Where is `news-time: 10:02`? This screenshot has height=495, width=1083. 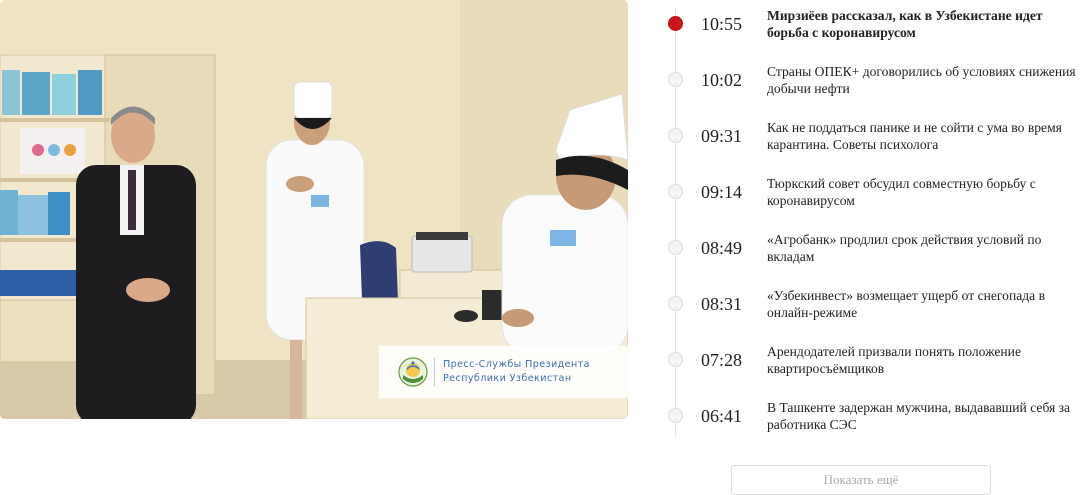 news-time: 10:02 is located at coordinates (722, 80).